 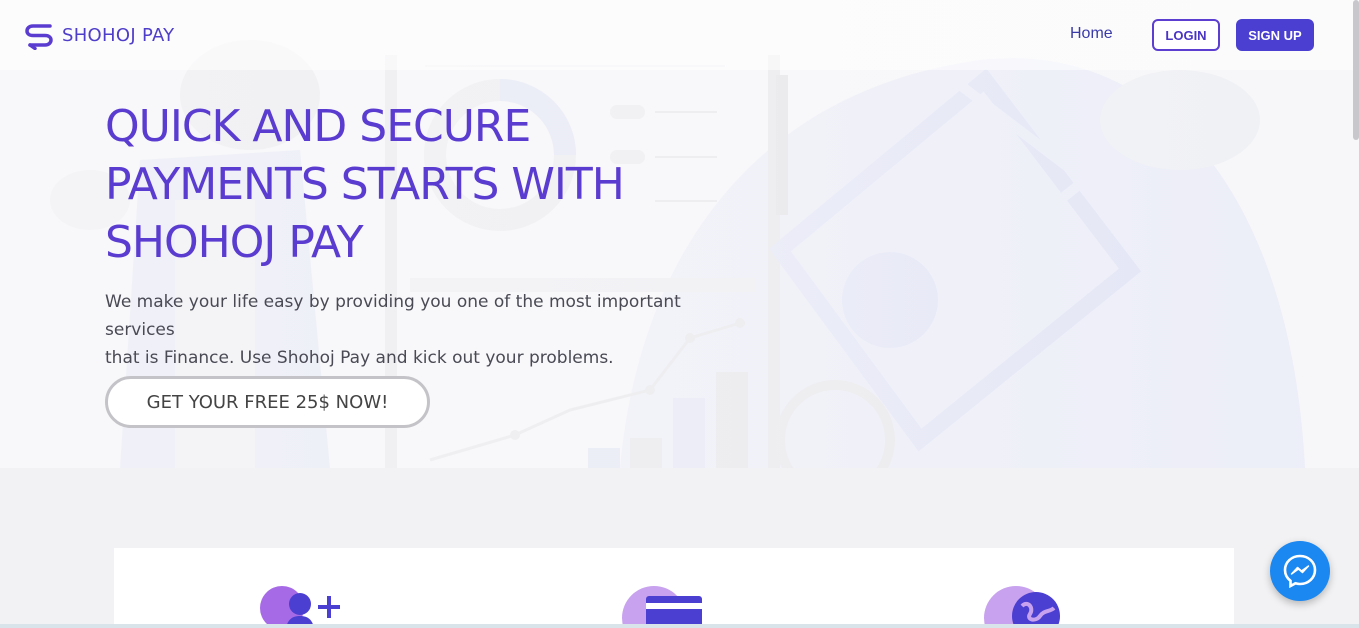 What do you see at coordinates (234, 242) in the screenshot?
I see `hero-title-line: SHOHOJ PAY` at bounding box center [234, 242].